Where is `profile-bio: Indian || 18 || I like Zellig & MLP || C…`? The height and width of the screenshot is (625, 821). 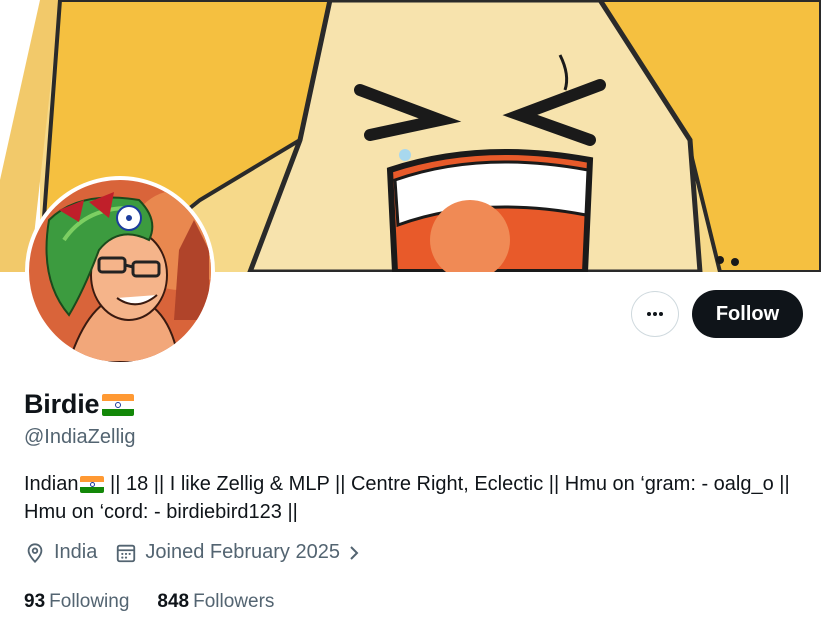 profile-bio: Indian || 18 || I like Zellig & MLP || C… is located at coordinates (419, 498).